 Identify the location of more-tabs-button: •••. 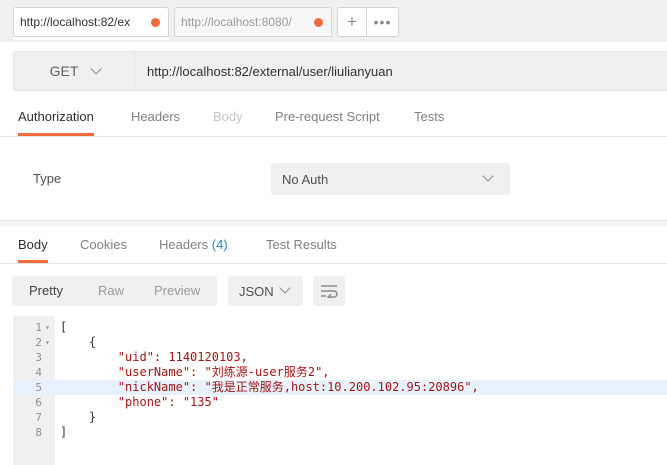
(382, 22).